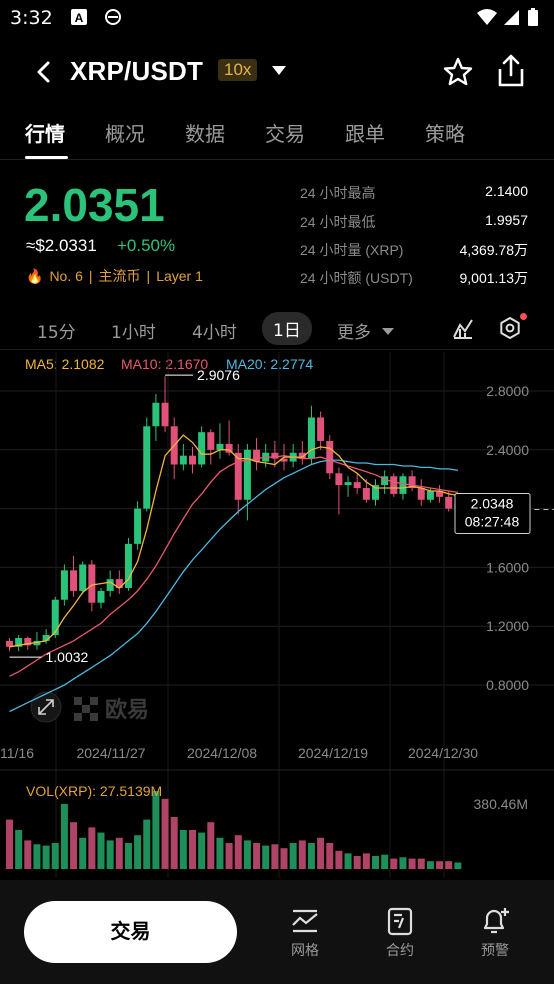 The height and width of the screenshot is (984, 554). What do you see at coordinates (511, 71) in the screenshot?
I see `share-icon` at bounding box center [511, 71].